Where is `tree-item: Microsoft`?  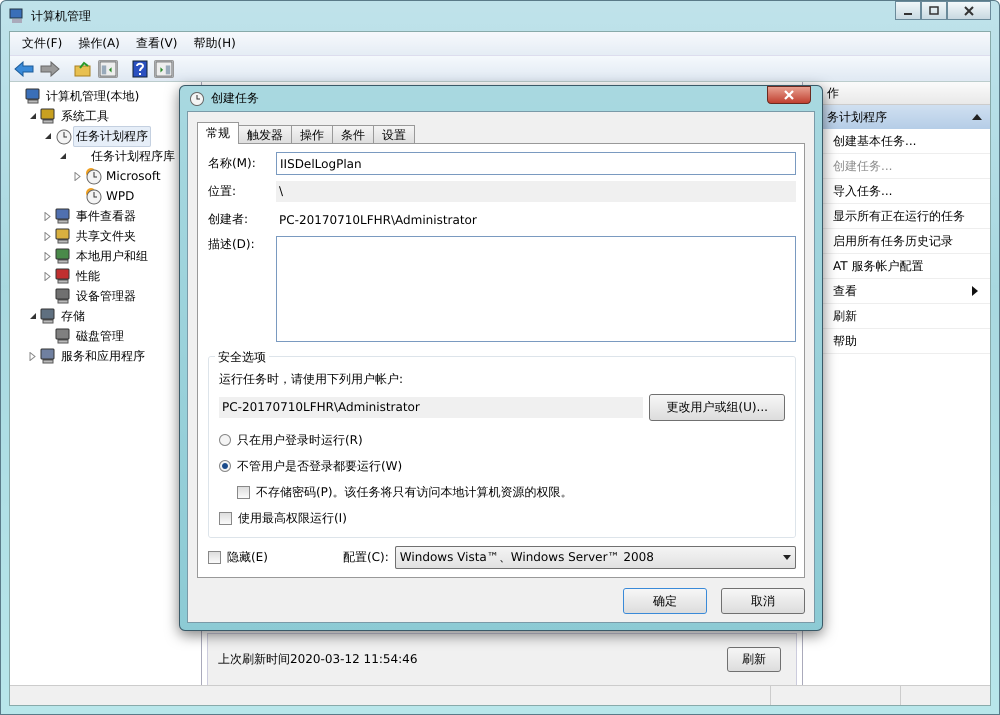
tree-item: Microsoft is located at coordinates (133, 176).